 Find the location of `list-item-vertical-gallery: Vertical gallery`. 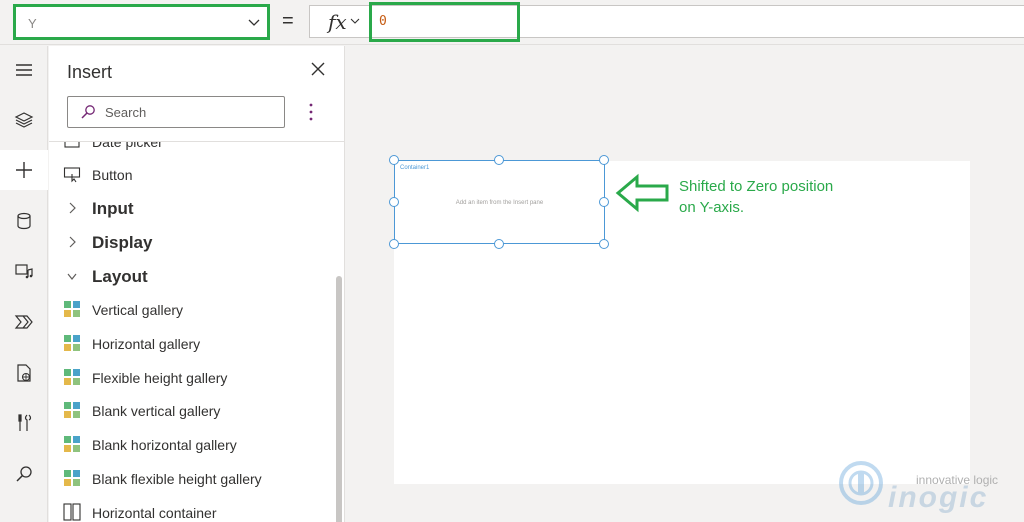

list-item-vertical-gallery: Vertical gallery is located at coordinates (192, 309).